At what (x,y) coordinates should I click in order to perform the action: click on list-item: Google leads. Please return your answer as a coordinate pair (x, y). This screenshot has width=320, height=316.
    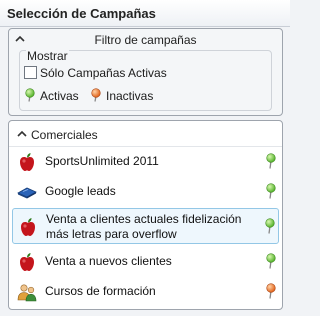
    Looking at the image, I should click on (145, 192).